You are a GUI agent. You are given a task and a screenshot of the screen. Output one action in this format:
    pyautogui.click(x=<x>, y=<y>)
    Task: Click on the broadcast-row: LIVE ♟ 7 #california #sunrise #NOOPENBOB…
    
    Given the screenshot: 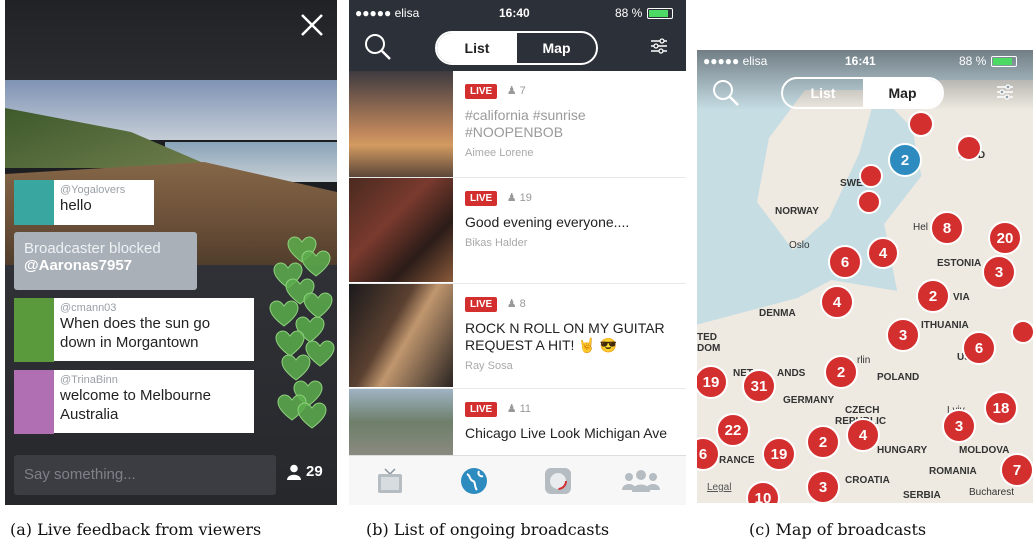 What is the action you would take?
    pyautogui.click(x=517, y=124)
    